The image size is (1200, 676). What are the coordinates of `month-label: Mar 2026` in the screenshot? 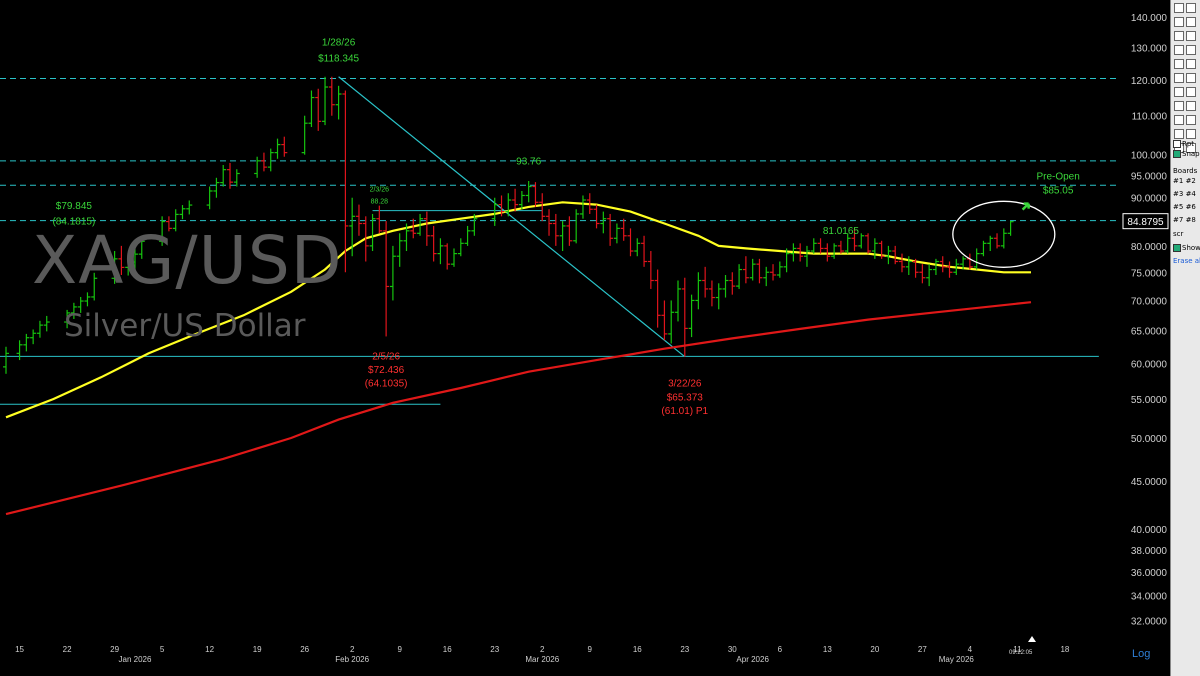 It's located at (542, 659).